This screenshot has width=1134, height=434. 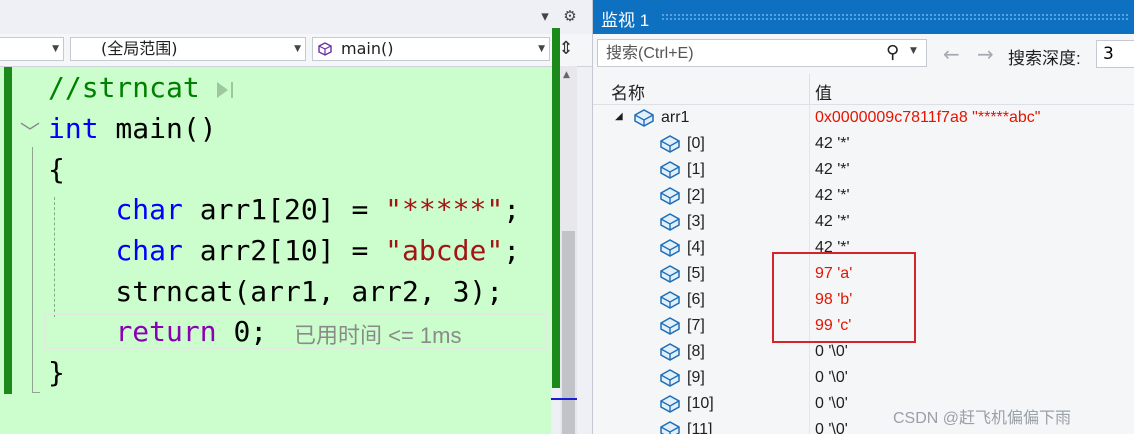 I want to click on scope-dropdown: (全局范围) ▼, so click(x=188, y=49).